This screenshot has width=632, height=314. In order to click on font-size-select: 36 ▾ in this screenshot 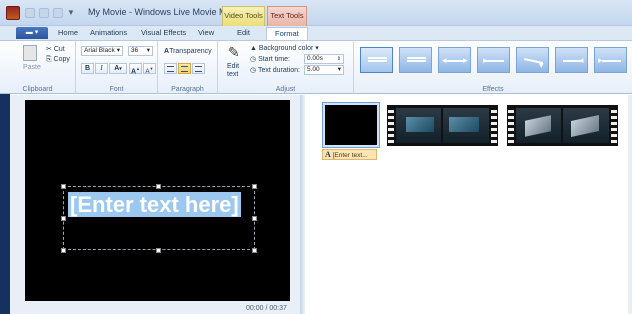, I will do `click(140, 51)`.